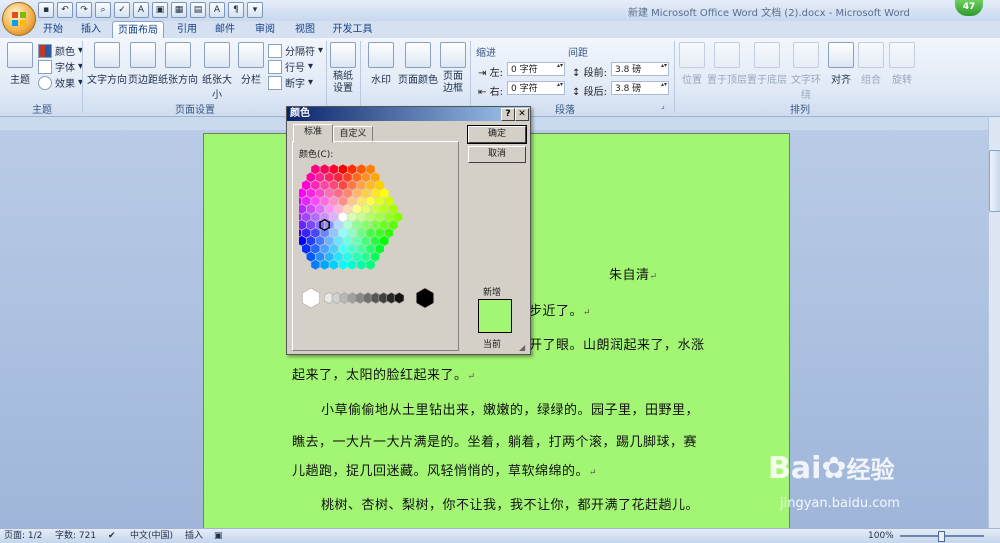 The width and height of the screenshot is (1000, 543). I want to click on rotate-button: 旋转, so click(902, 64).